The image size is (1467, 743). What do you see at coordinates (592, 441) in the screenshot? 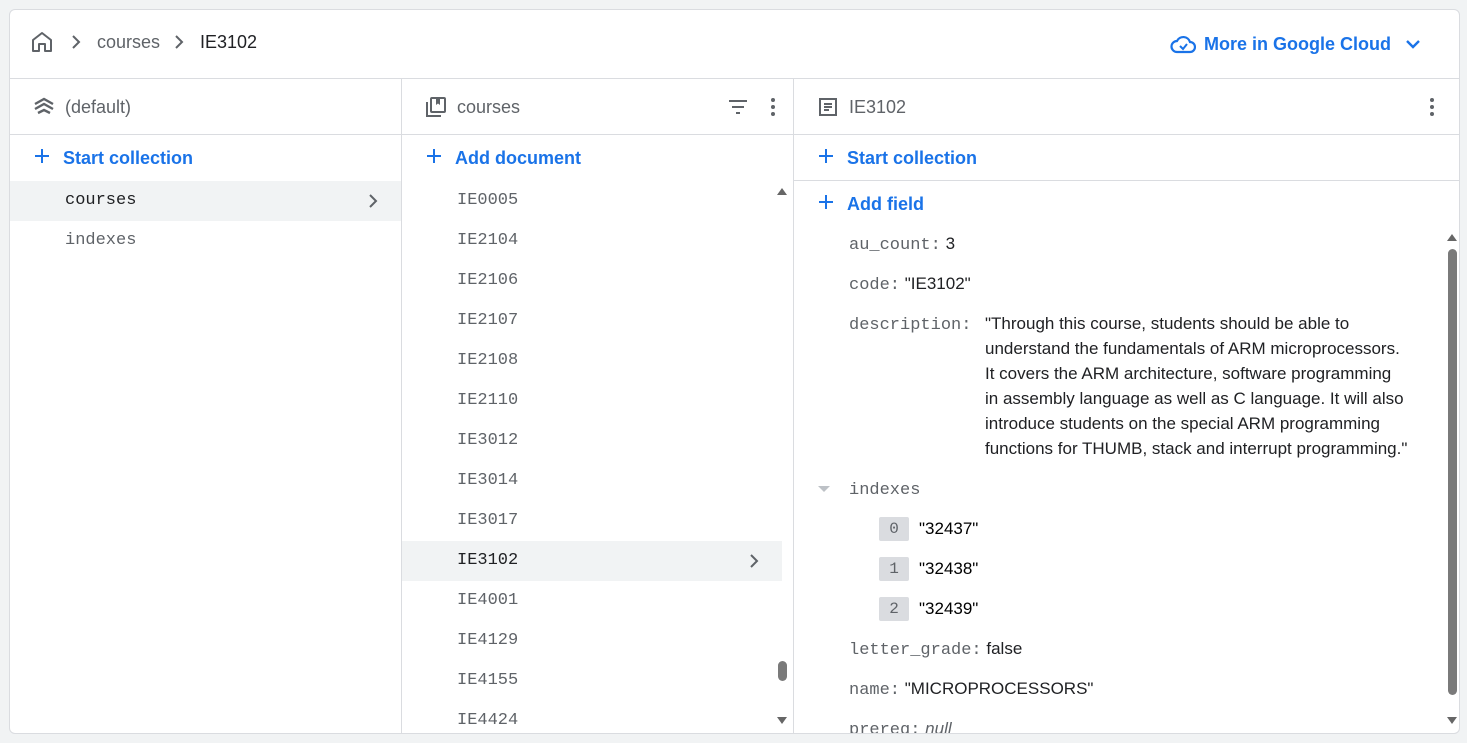
I see `document-item: IE3012` at bounding box center [592, 441].